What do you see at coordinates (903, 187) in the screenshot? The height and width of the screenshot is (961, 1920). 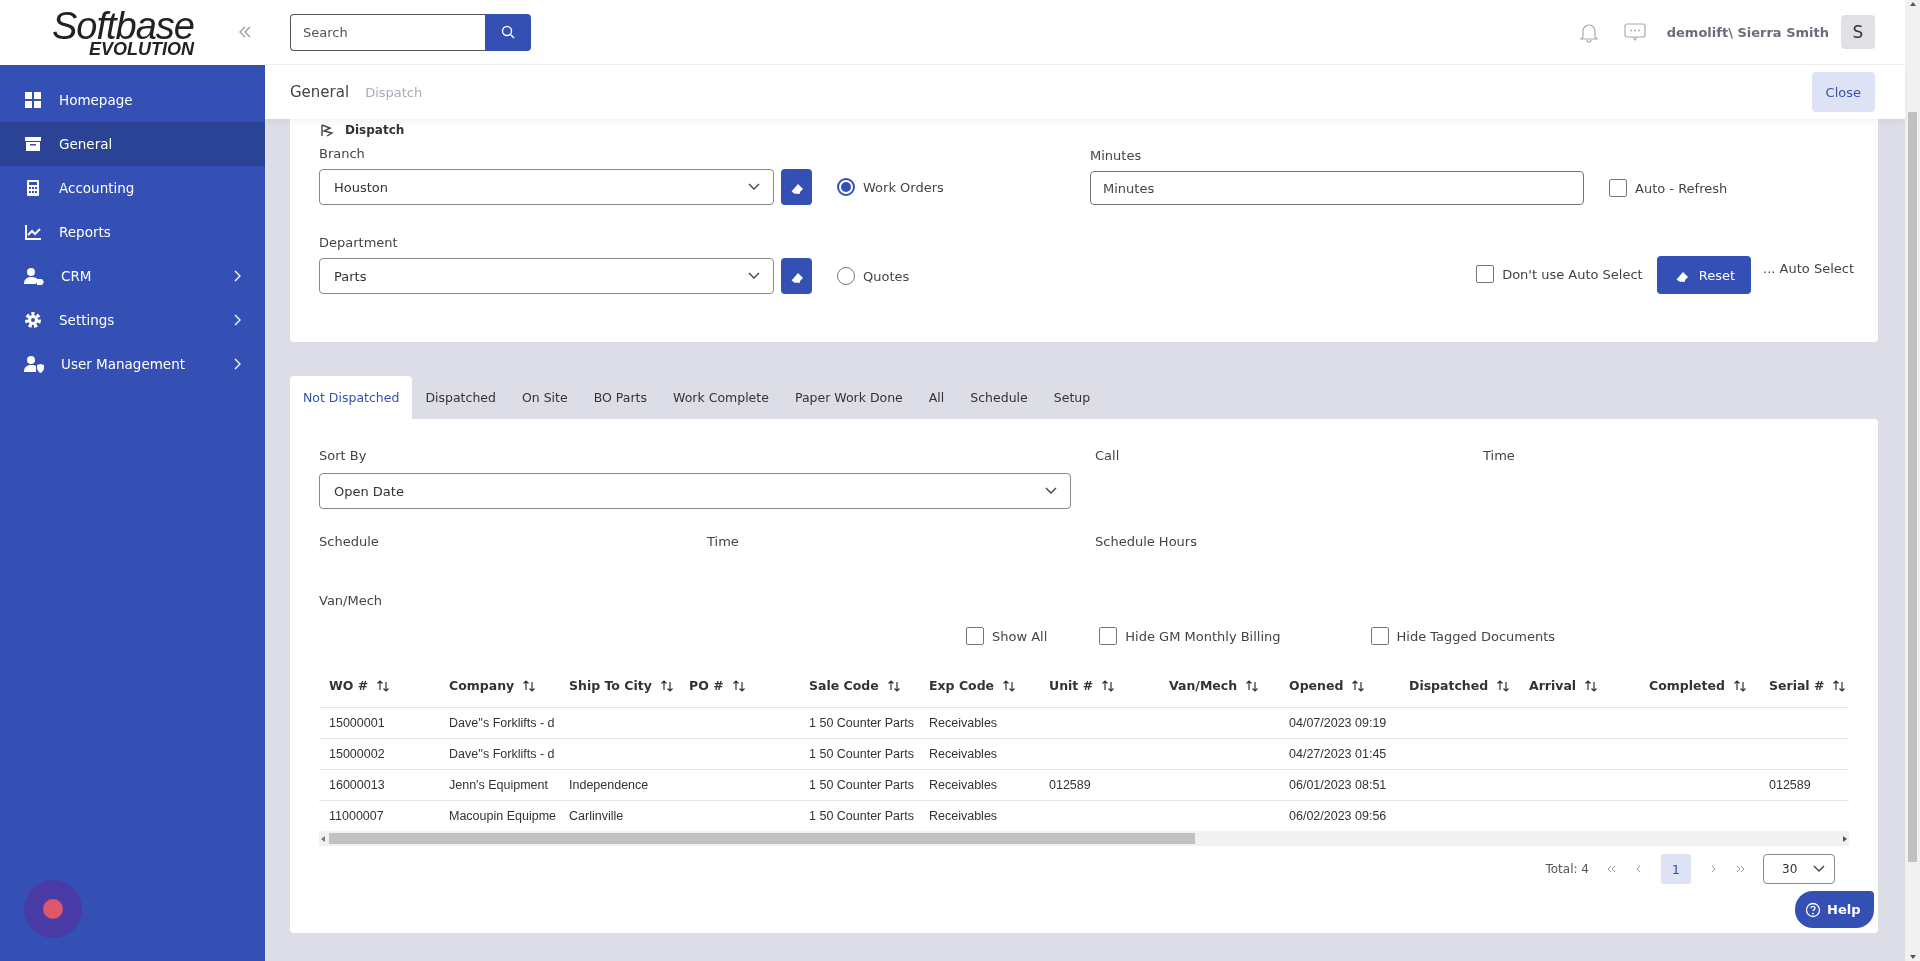 I see `radio-label: Work Orders` at bounding box center [903, 187].